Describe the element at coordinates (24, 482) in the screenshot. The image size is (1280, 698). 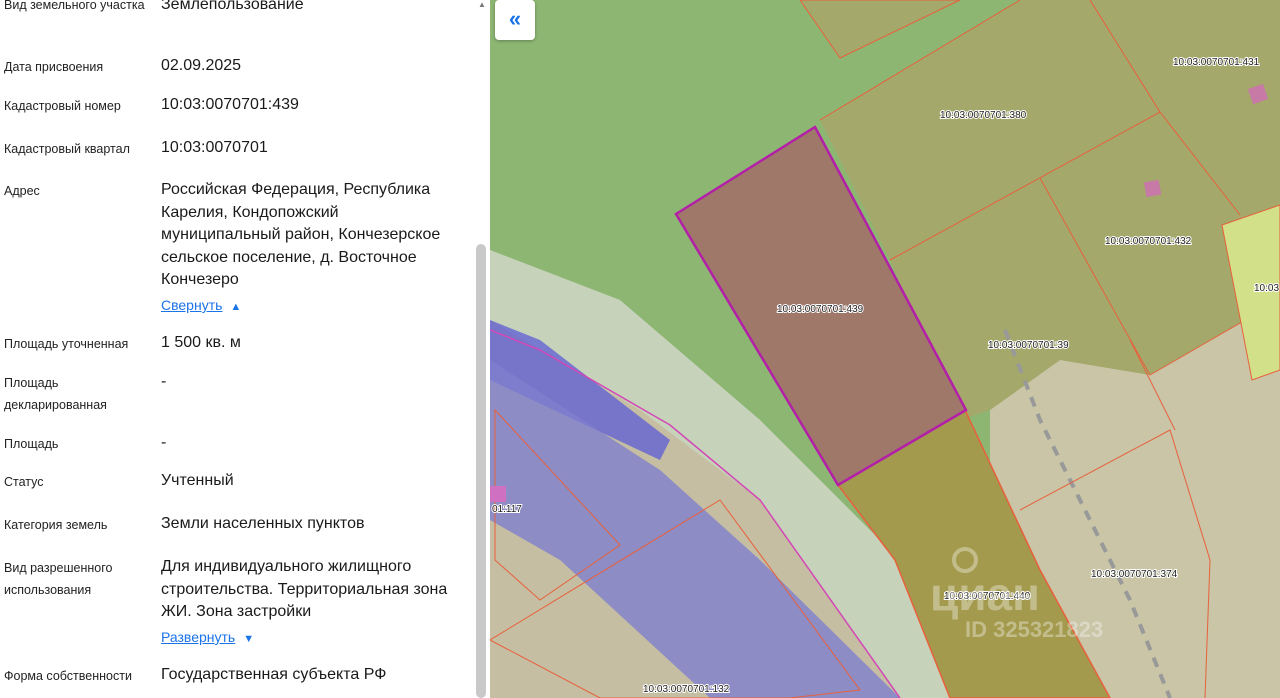
I see `status-label: Статус` at that location.